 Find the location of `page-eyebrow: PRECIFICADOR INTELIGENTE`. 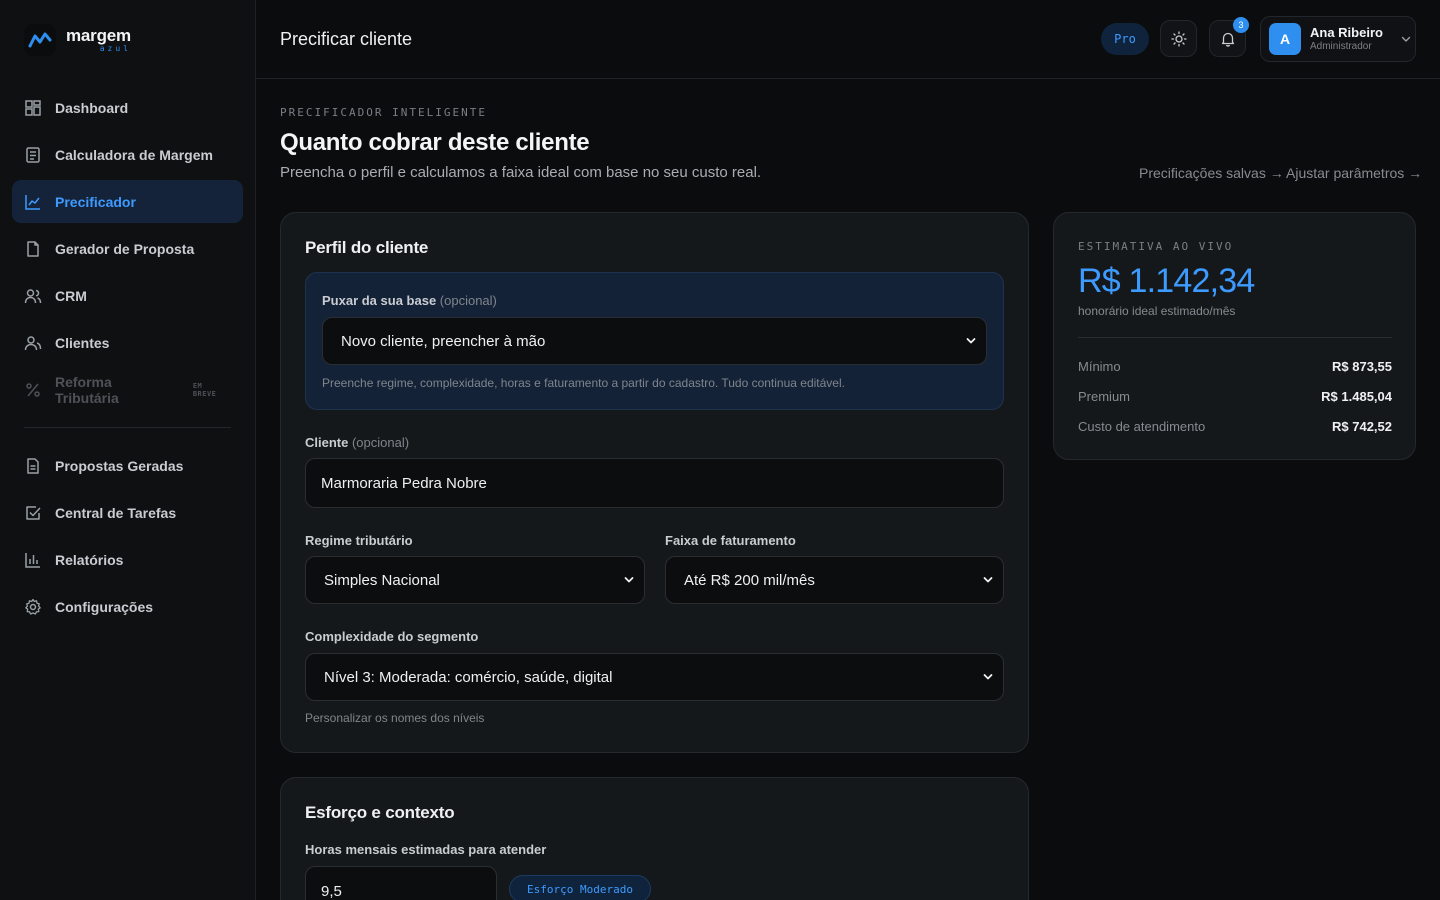

page-eyebrow: PRECIFICADOR INTELIGENTE is located at coordinates (383, 112).